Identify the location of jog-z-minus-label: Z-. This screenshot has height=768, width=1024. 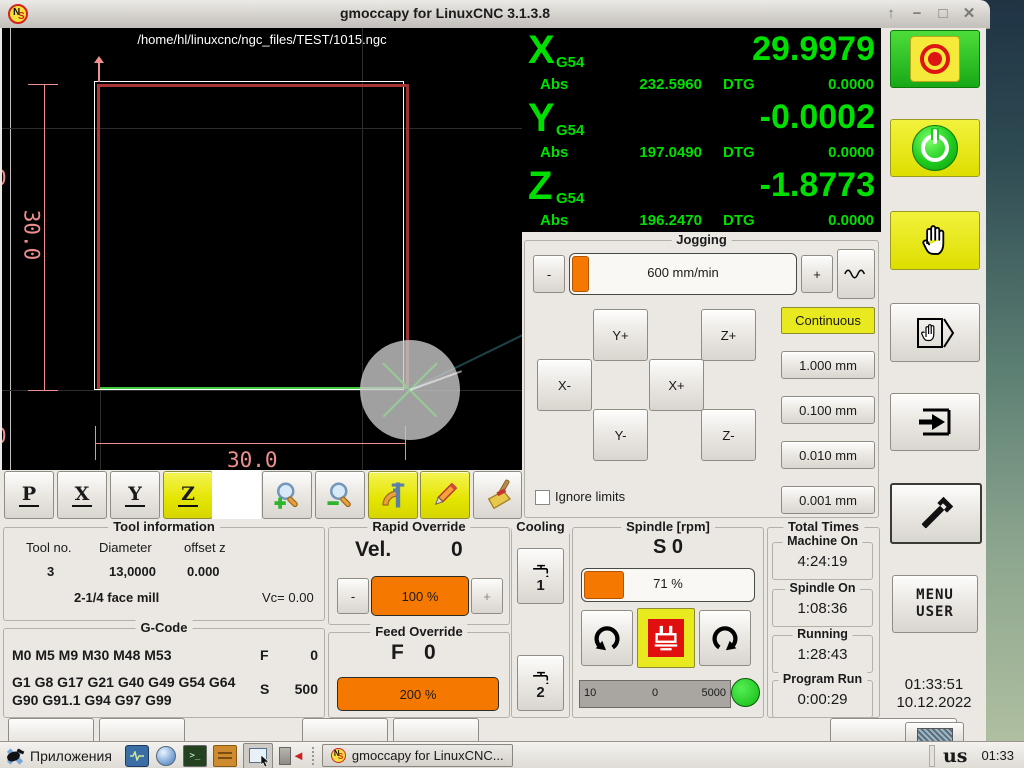
(728, 435).